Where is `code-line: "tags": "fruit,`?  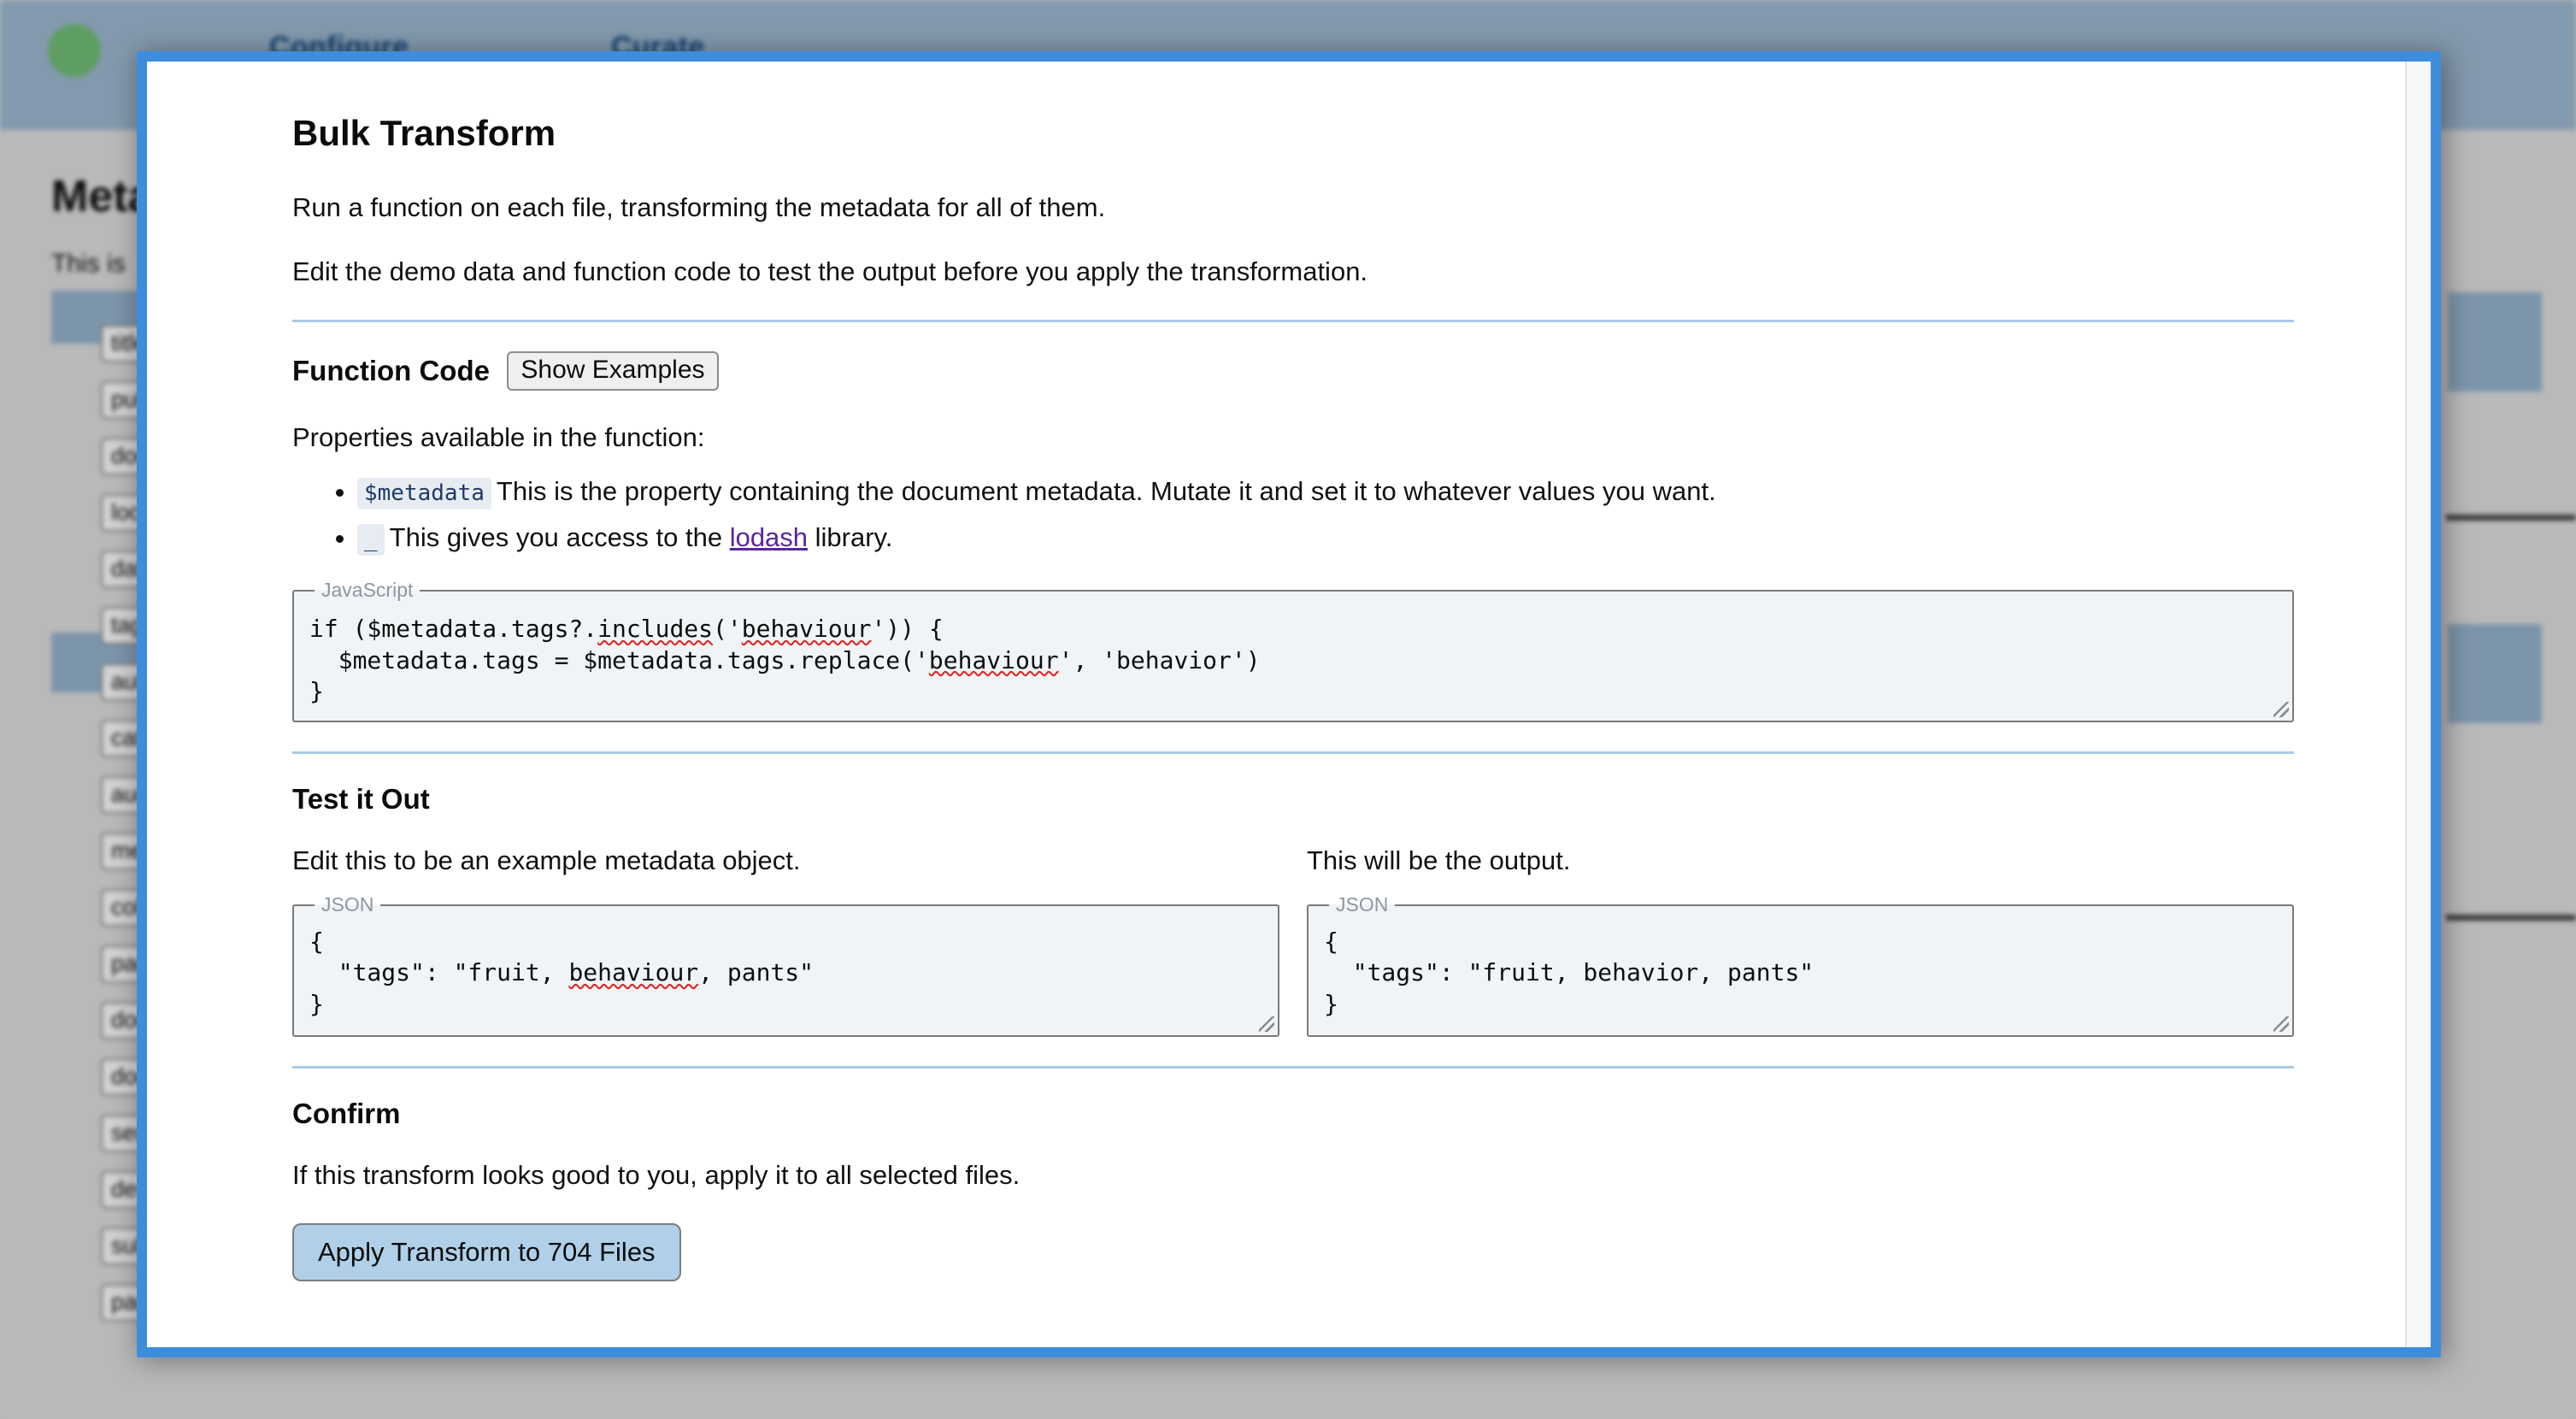 code-line: "tags": "fruit, is located at coordinates (439, 973).